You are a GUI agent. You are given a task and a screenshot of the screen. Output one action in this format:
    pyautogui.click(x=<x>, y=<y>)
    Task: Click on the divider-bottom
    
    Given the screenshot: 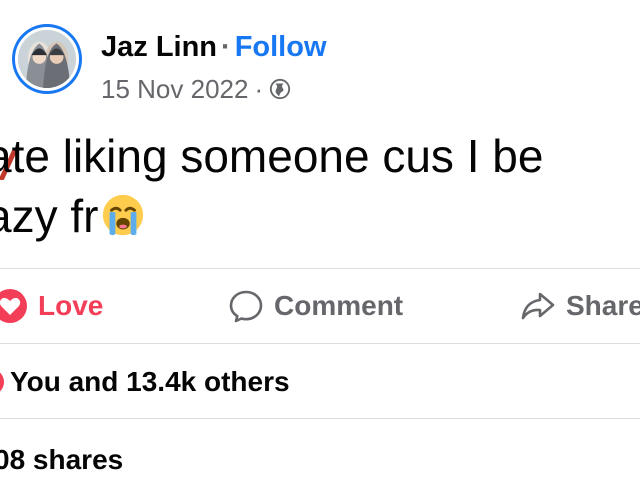 What is the action you would take?
    pyautogui.click(x=320, y=418)
    